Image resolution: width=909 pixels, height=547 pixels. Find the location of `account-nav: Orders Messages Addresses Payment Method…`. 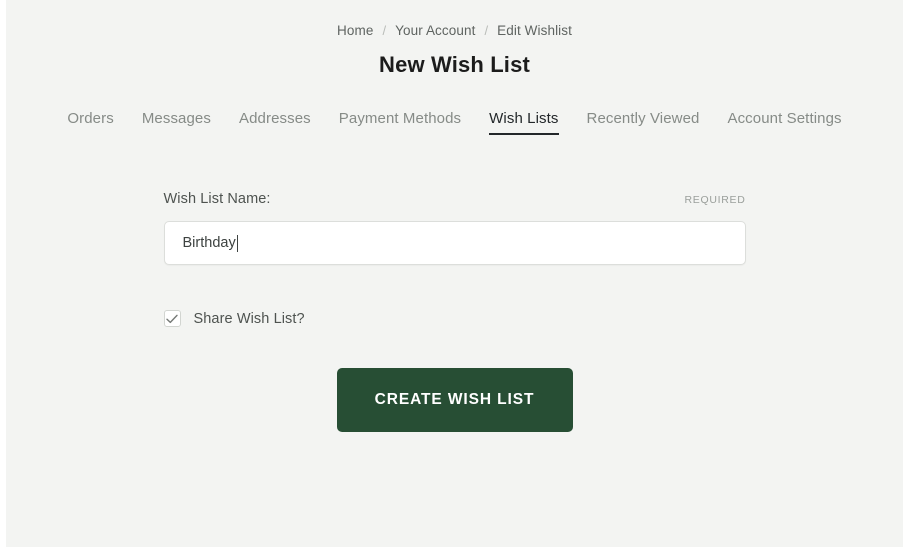

account-nav: Orders Messages Addresses Payment Method… is located at coordinates (454, 122).